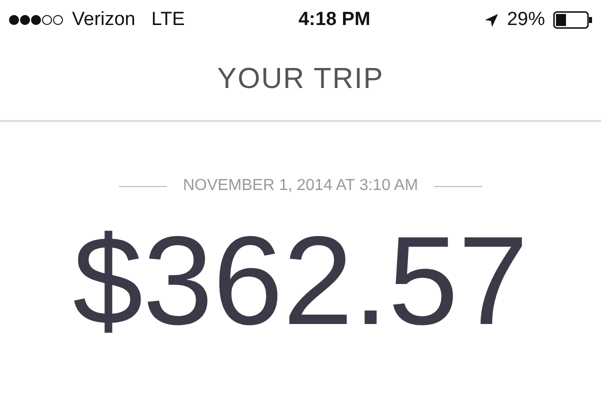 The height and width of the screenshot is (400, 601). I want to click on carrier-name: Verizon, so click(104, 20).